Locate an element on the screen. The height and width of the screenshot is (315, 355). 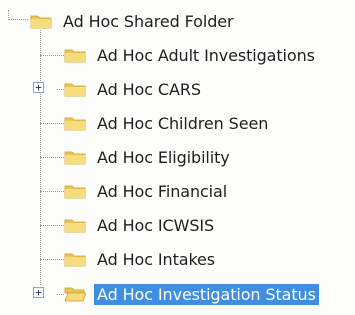
tree-node-ad-hoc-shared-folder: Ad Hoc Shared Folder is located at coordinates (133, 21).